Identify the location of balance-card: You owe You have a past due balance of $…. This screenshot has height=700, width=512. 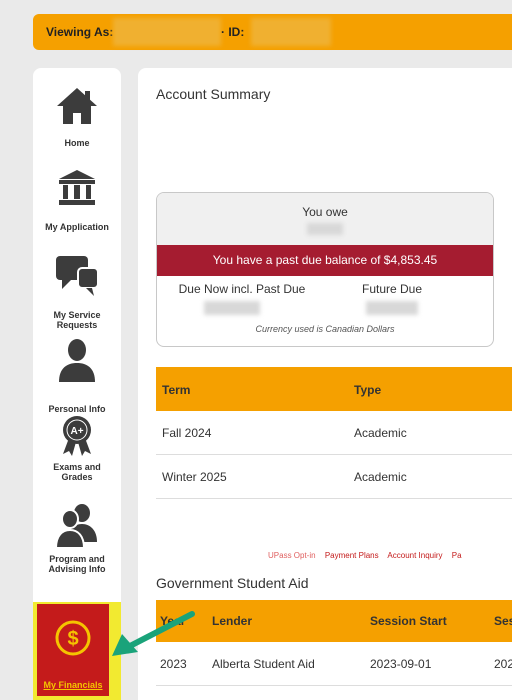
(325, 269).